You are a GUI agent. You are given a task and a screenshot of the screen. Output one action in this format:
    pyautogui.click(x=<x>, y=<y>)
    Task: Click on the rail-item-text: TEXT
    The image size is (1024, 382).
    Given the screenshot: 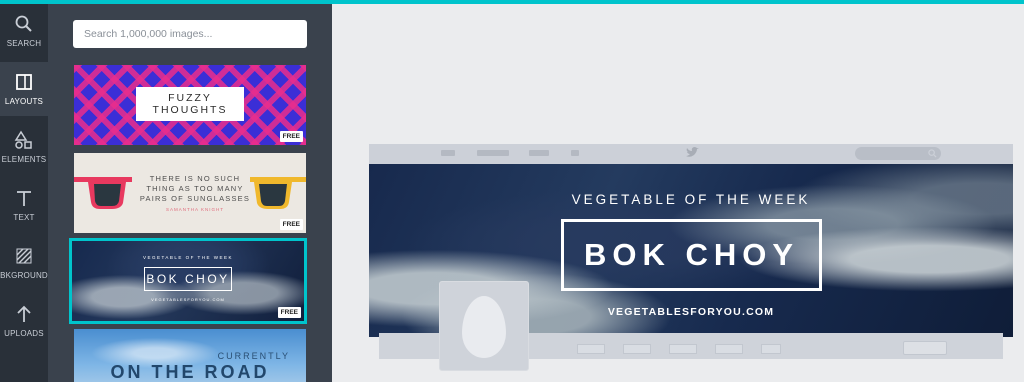 What is the action you would take?
    pyautogui.click(x=24, y=205)
    